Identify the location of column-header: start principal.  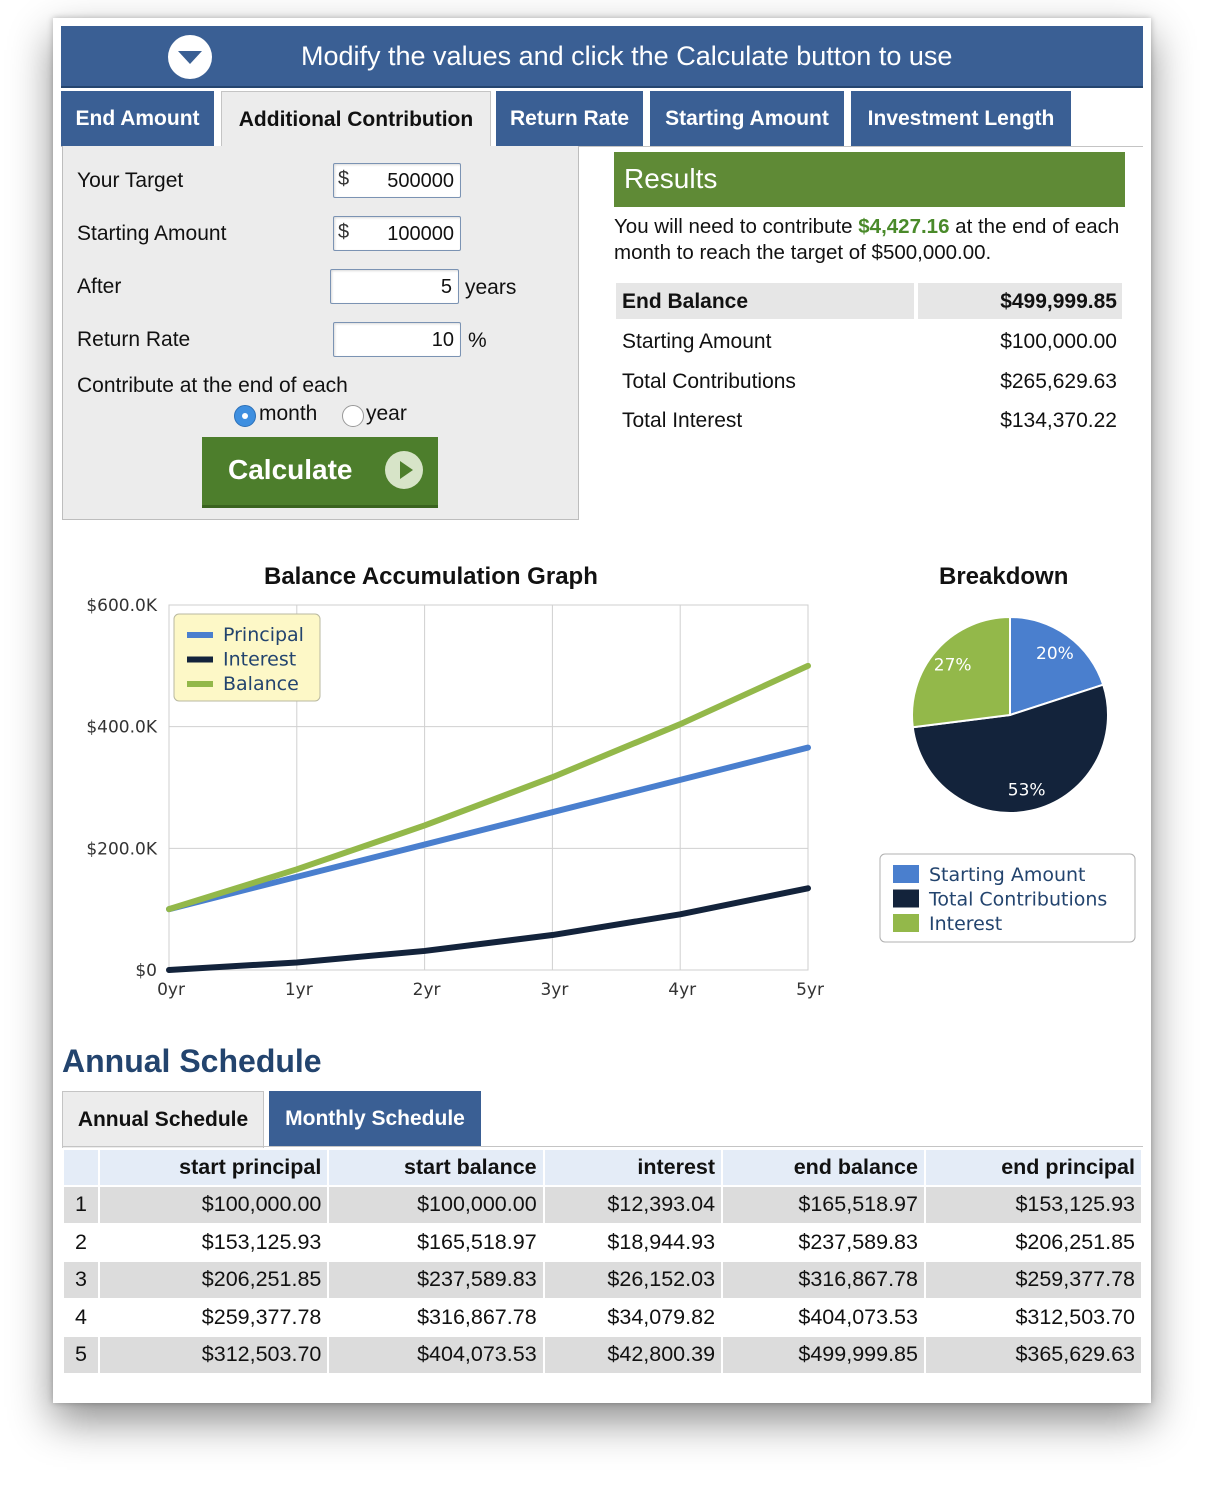
(214, 1167).